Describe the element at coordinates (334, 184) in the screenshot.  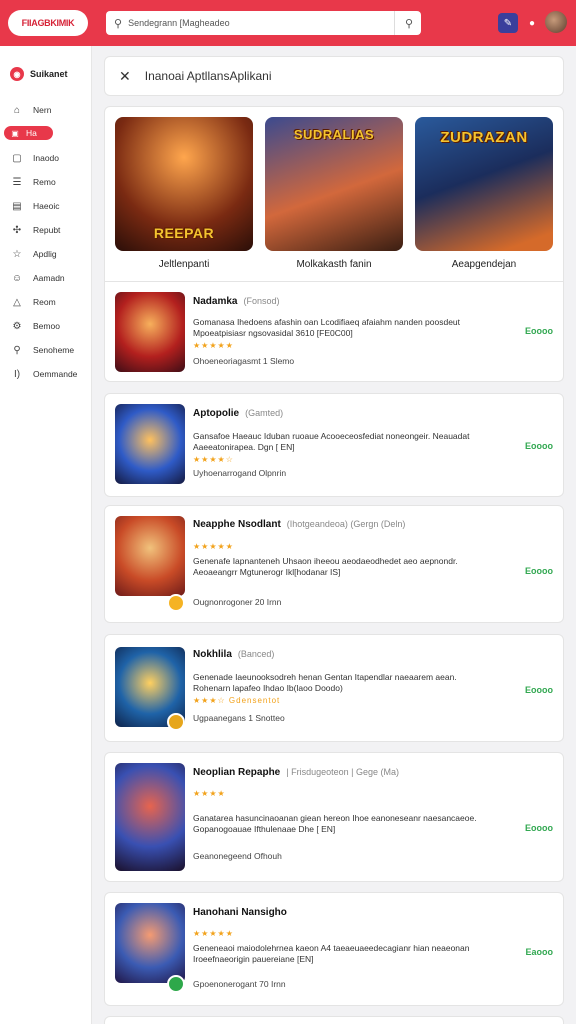
I see `featured-art: SUDRALIAS` at that location.